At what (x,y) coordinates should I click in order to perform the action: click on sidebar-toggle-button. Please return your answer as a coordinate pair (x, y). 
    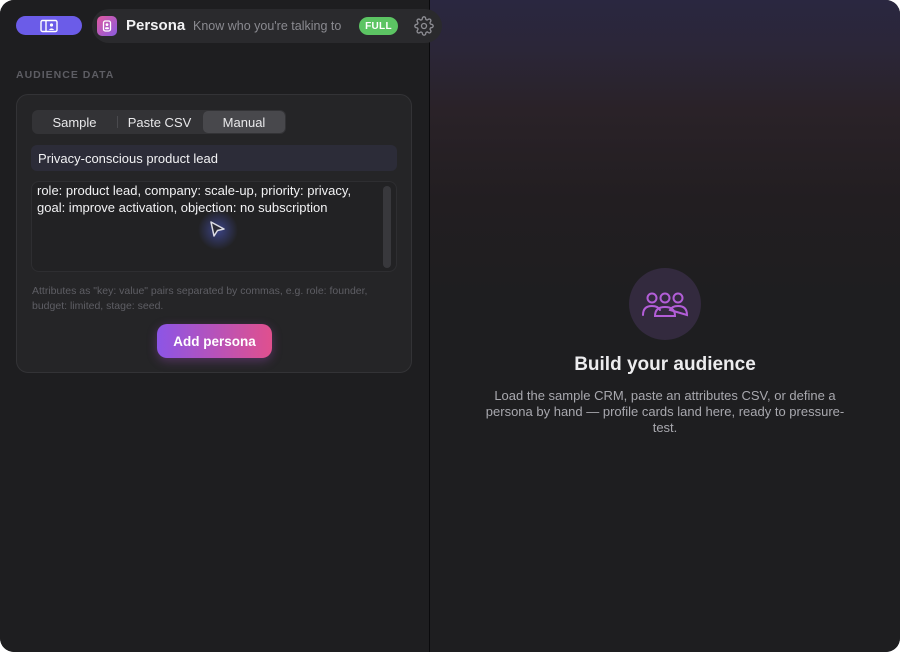
    Looking at the image, I should click on (49, 25).